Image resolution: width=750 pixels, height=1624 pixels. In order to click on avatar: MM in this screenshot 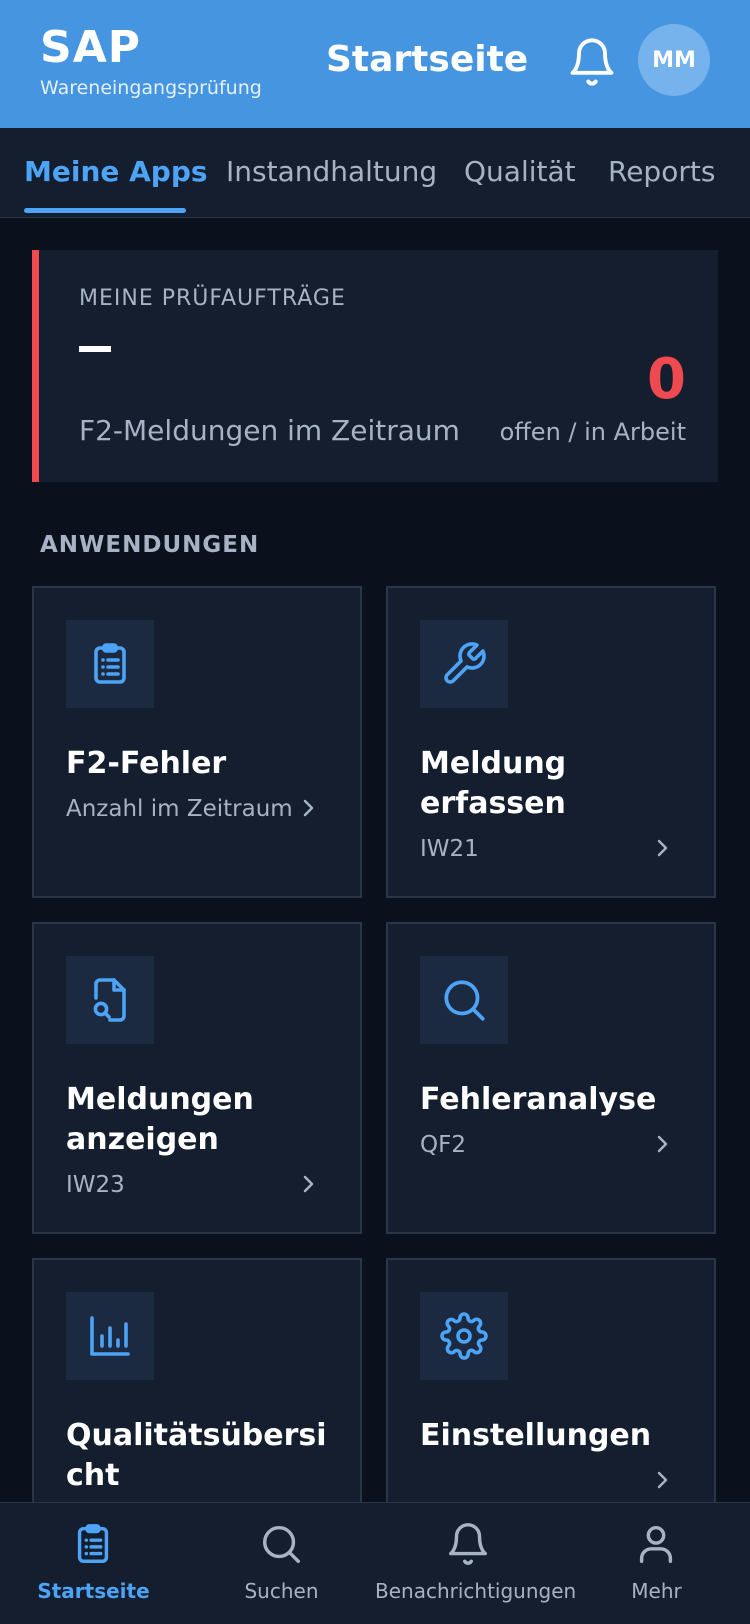, I will do `click(674, 60)`.